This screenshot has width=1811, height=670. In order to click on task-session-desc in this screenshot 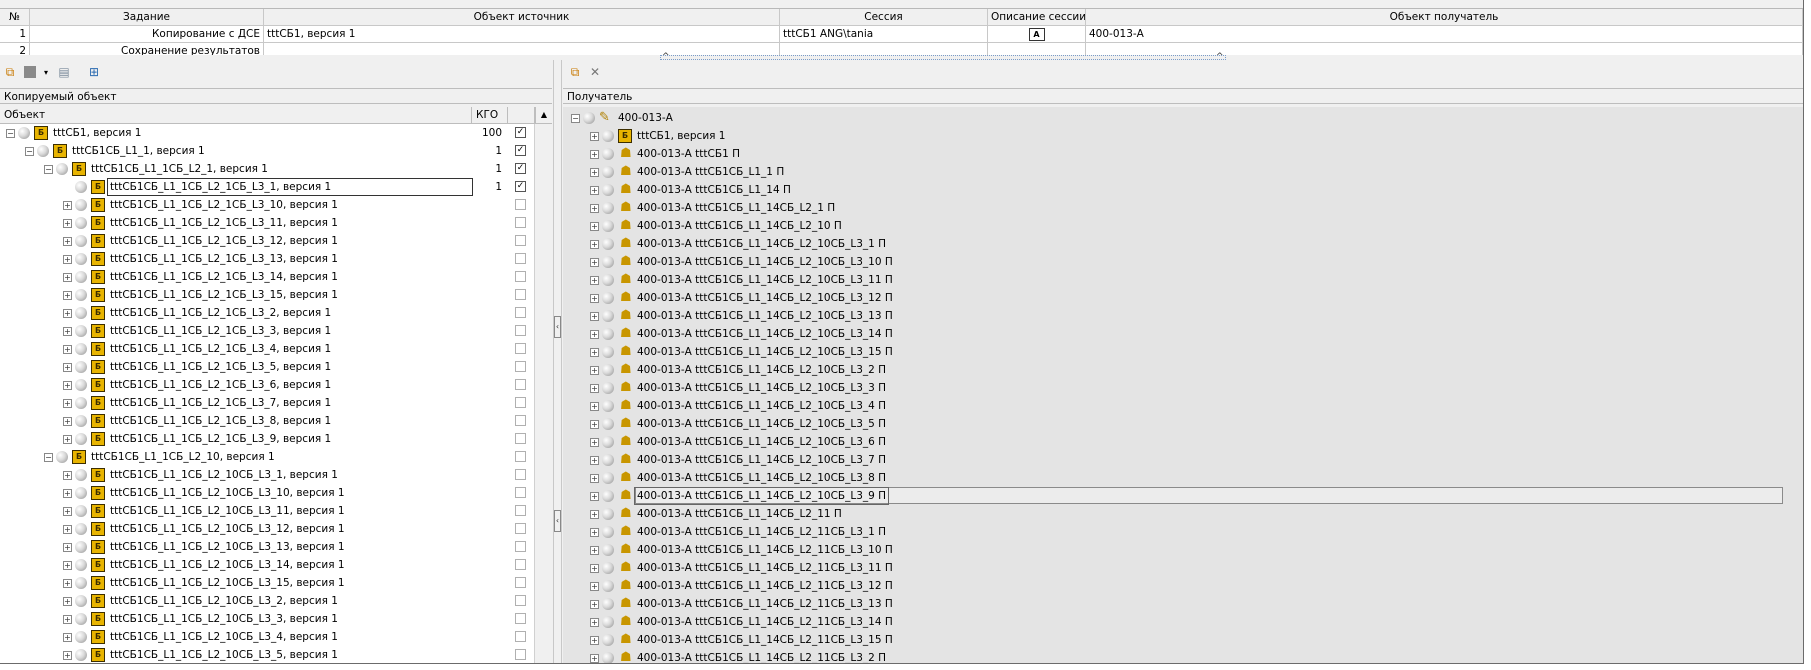, I will do `click(1037, 49)`.